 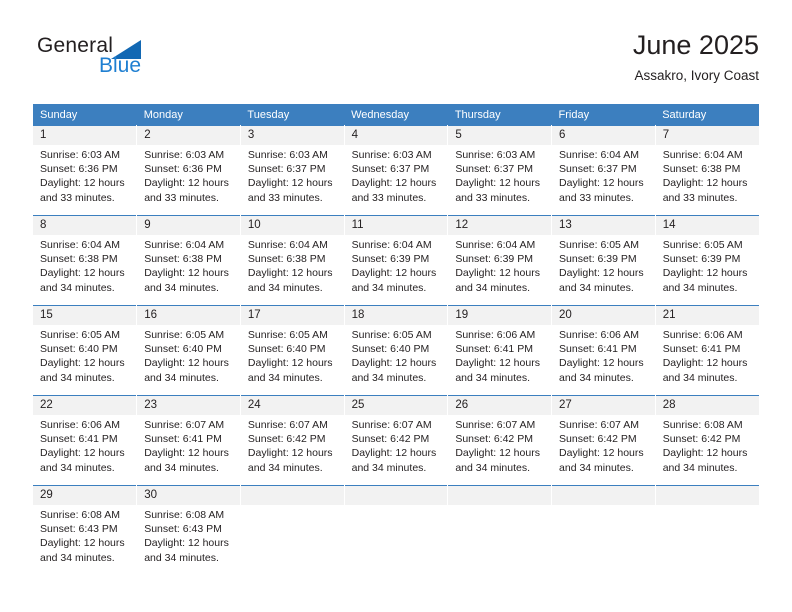 I want to click on weekday-header-wednesday: Wednesday, so click(x=396, y=115).